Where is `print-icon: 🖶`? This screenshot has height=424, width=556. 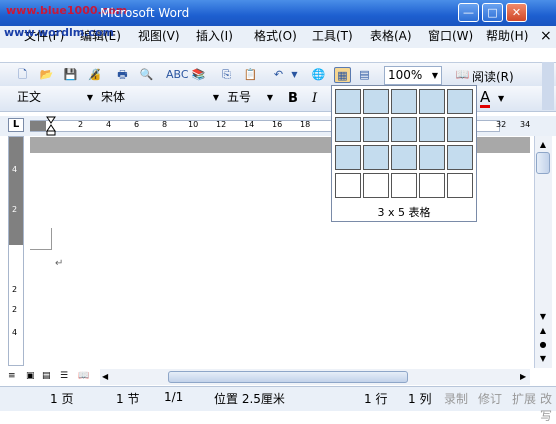
print-icon: 🖶 is located at coordinates (122, 75).